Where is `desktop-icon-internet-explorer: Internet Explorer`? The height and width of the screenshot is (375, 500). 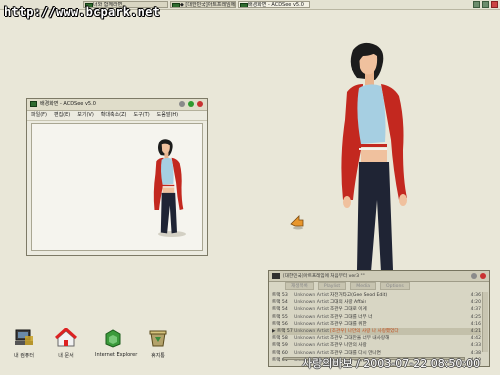 desktop-icon-internet-explorer: Internet Explorer is located at coordinates (116, 343).